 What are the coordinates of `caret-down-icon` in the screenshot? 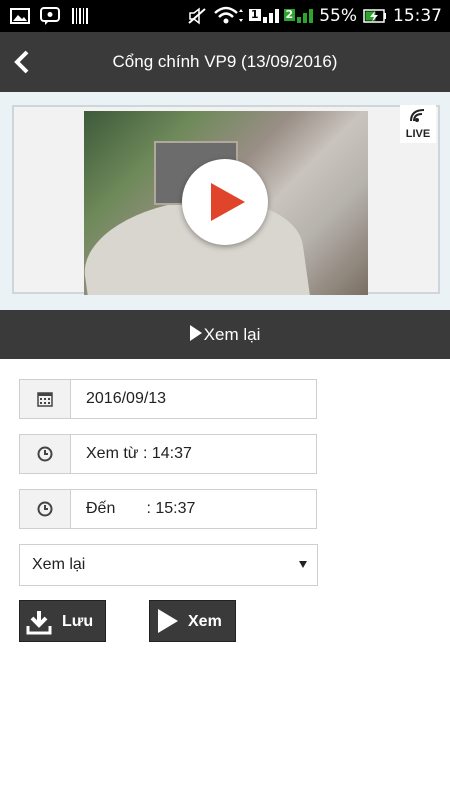 It's located at (303, 564).